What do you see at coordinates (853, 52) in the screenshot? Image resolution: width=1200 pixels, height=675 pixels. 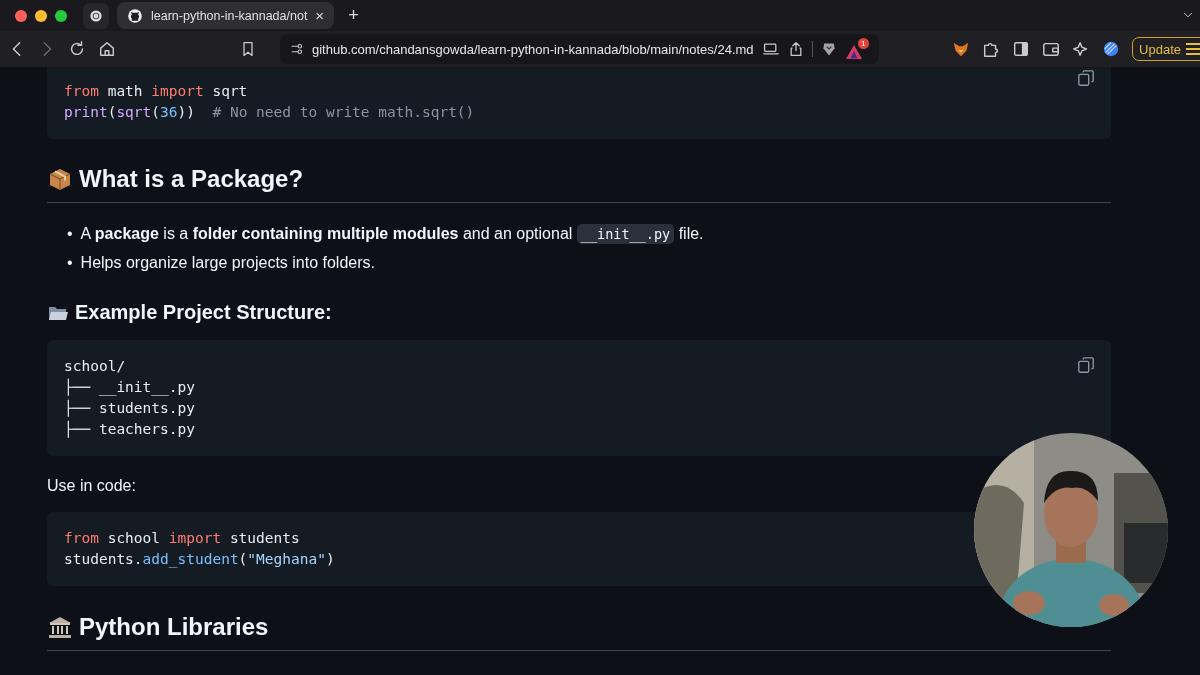 I see `triangle-icon` at bounding box center [853, 52].